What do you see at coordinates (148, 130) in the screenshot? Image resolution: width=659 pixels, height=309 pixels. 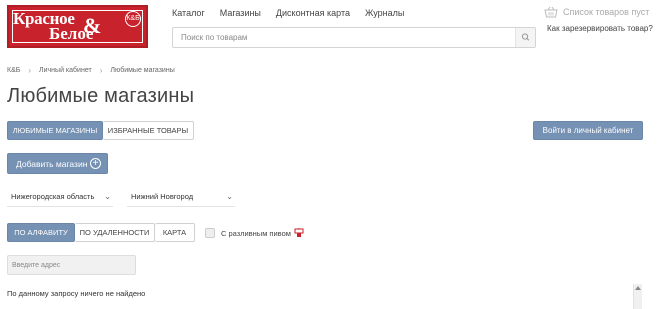 I see `tab-selected-products: ИЗБРАННЫЕ ТОВАРЫ` at bounding box center [148, 130].